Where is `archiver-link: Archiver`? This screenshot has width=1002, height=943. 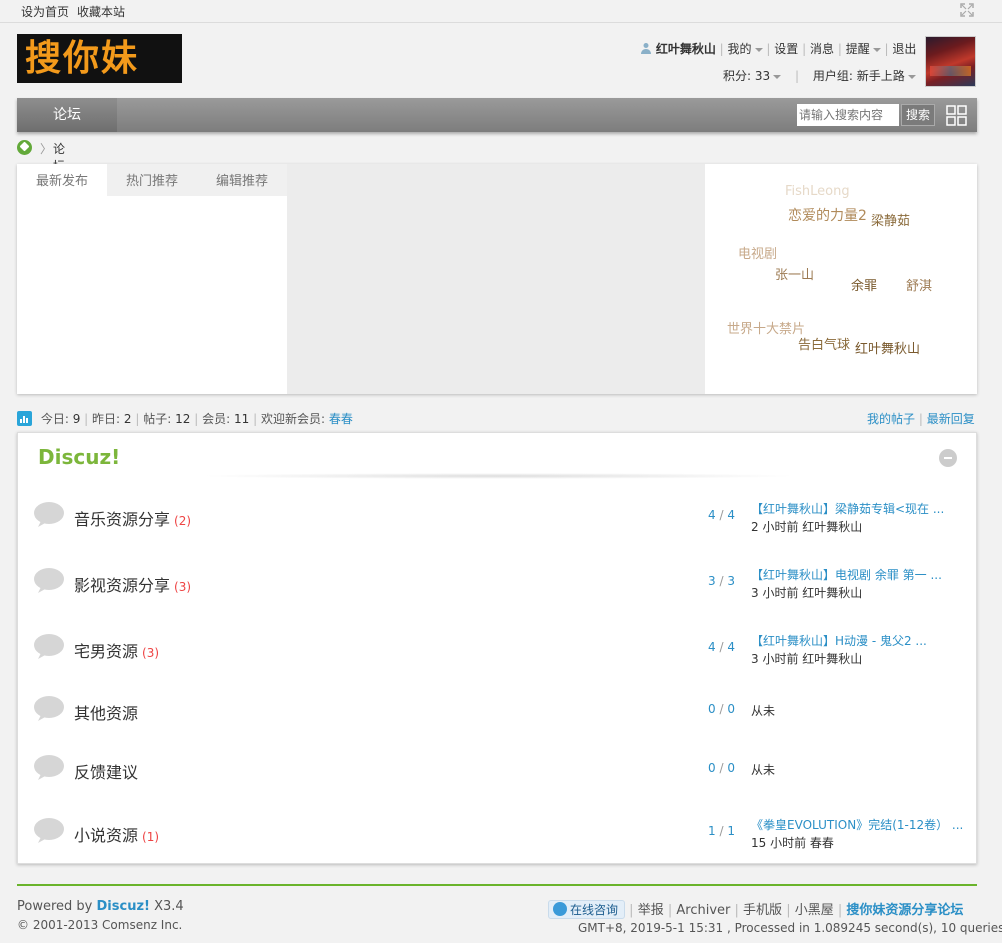
archiver-link: Archiver is located at coordinates (703, 910).